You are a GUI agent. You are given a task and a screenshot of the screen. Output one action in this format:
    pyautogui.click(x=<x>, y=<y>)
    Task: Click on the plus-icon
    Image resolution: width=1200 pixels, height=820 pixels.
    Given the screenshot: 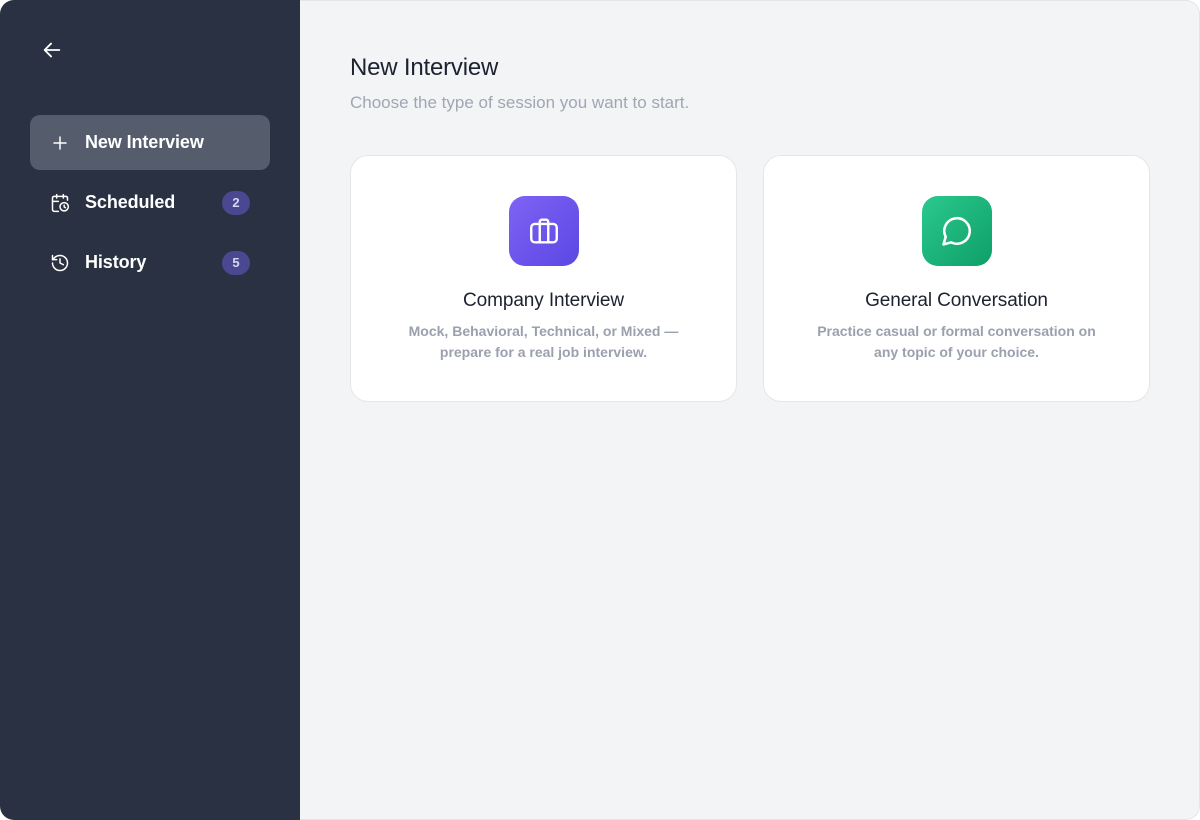 What is the action you would take?
    pyautogui.click(x=60, y=143)
    